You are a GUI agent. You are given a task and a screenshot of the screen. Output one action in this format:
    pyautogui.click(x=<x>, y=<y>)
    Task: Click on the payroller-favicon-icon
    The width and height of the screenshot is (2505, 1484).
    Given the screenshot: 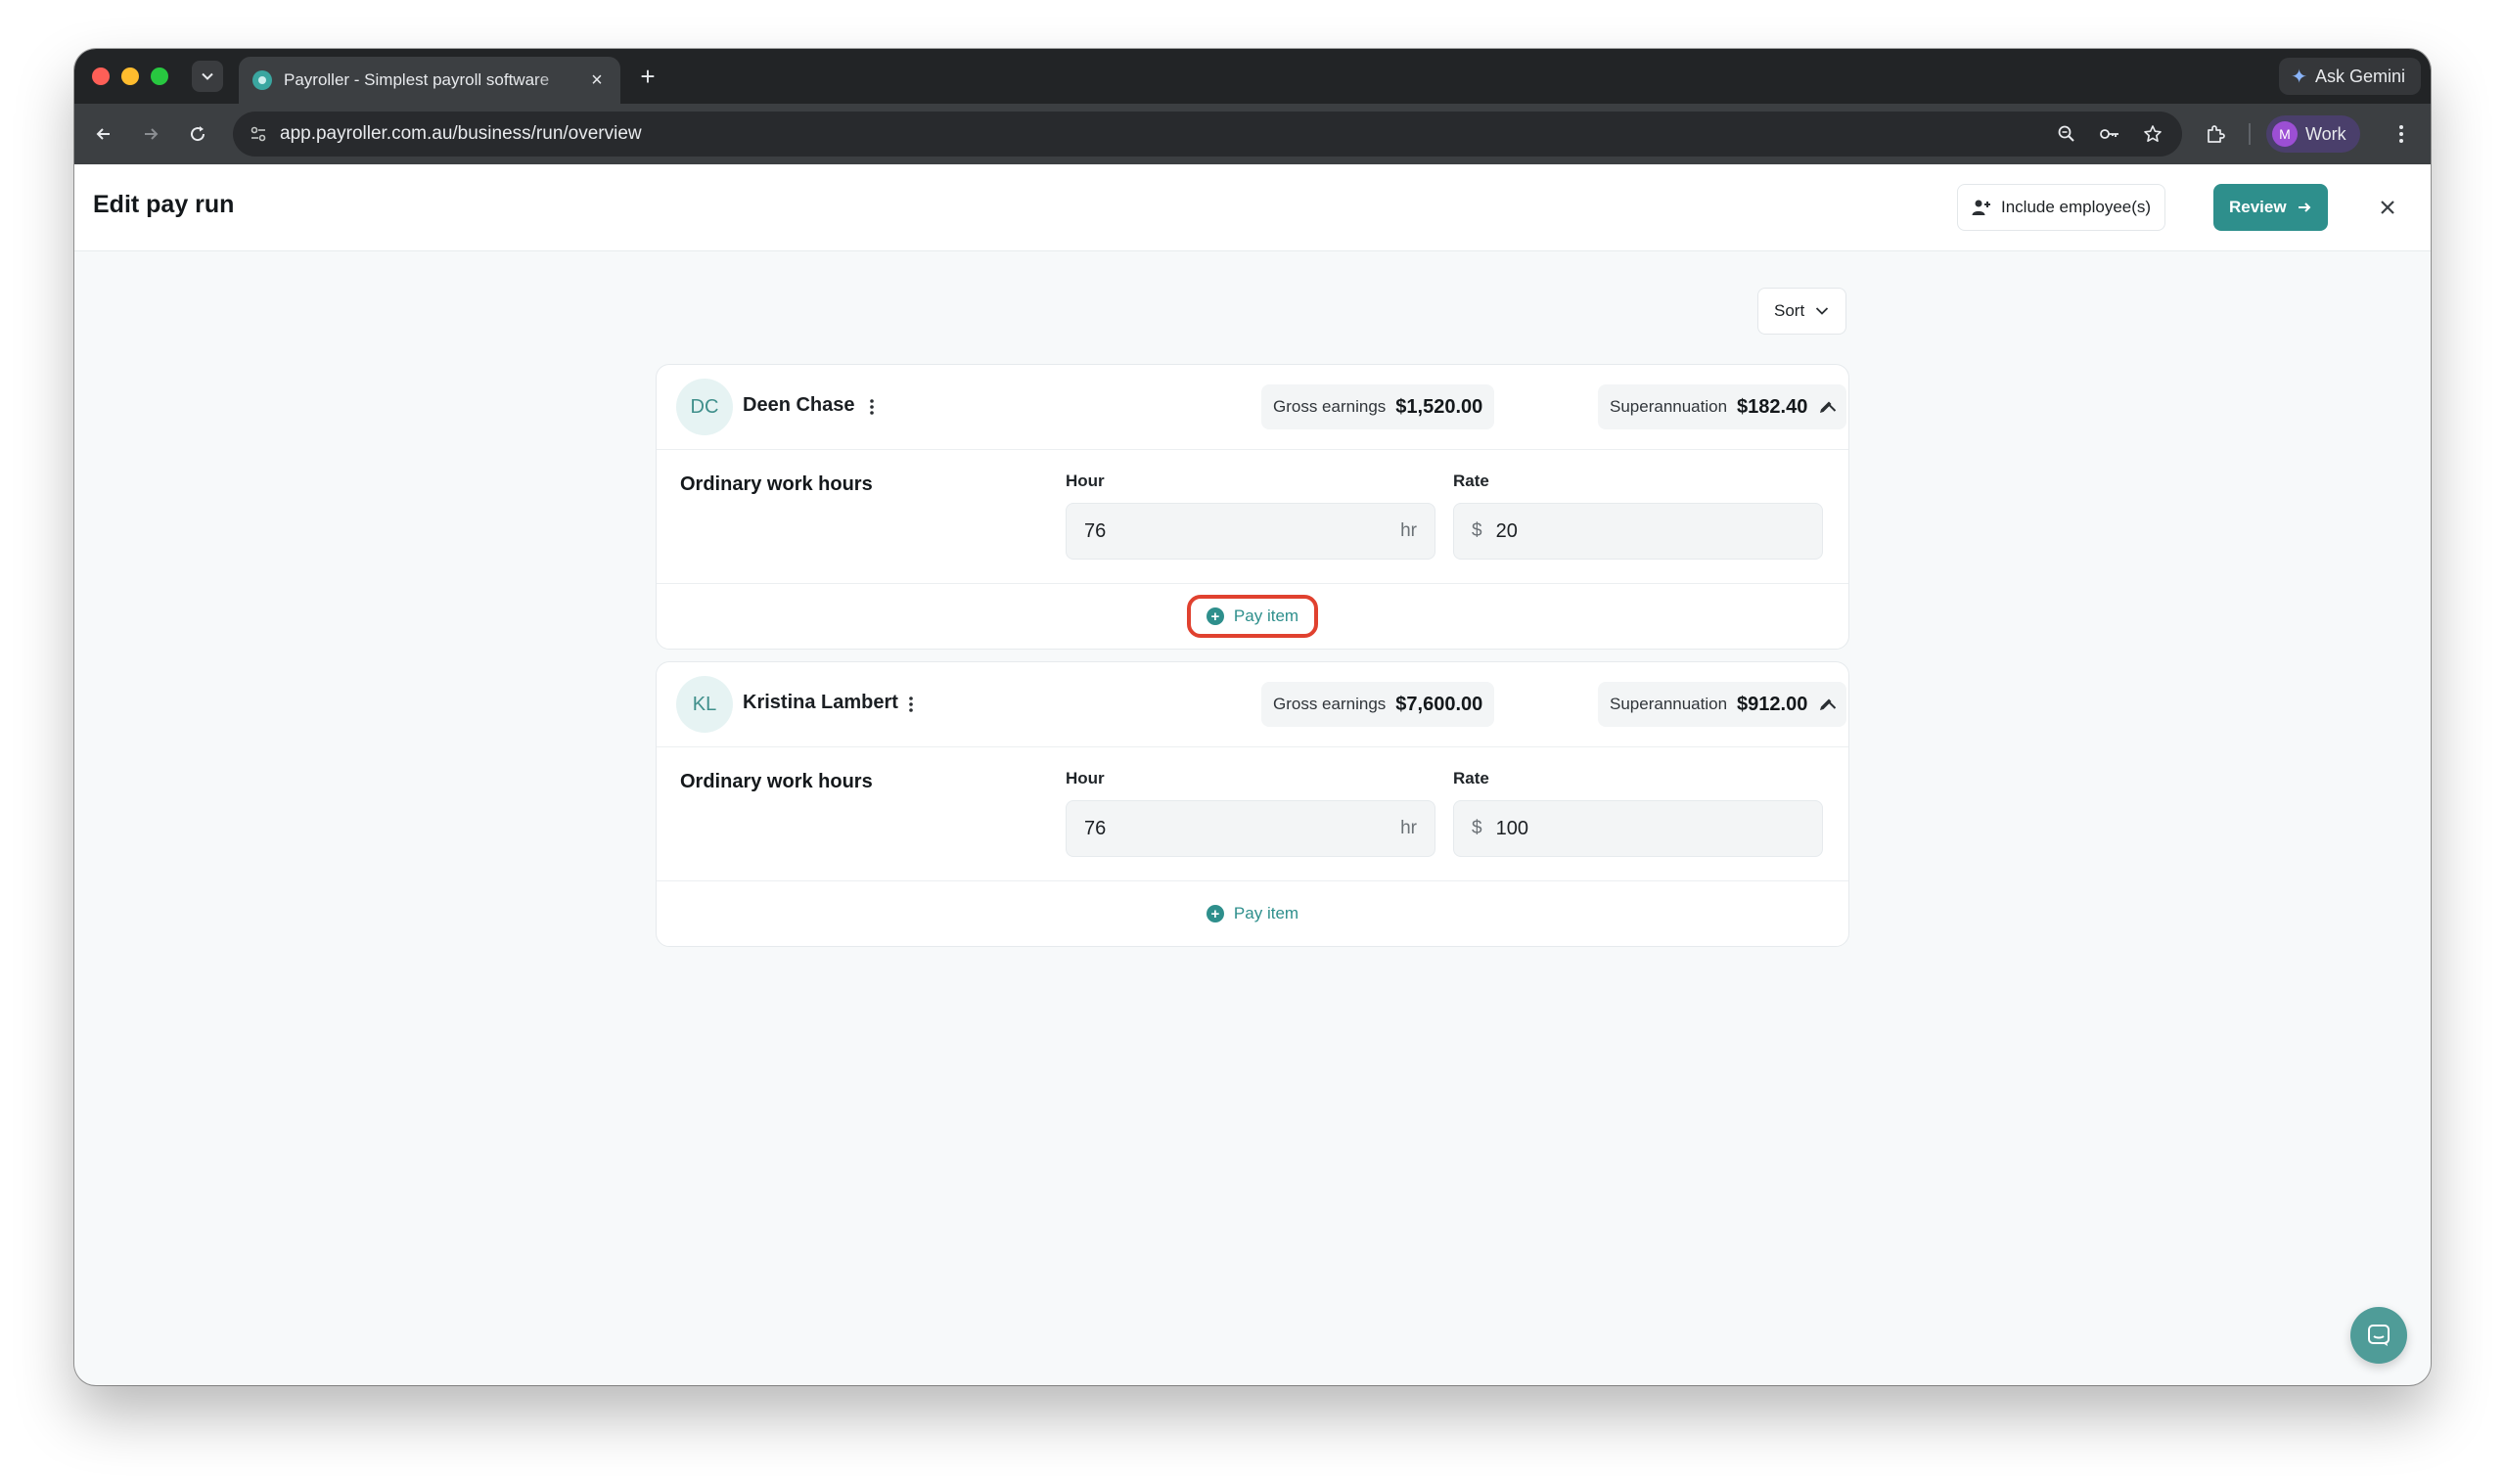 What is the action you would take?
    pyautogui.click(x=262, y=80)
    